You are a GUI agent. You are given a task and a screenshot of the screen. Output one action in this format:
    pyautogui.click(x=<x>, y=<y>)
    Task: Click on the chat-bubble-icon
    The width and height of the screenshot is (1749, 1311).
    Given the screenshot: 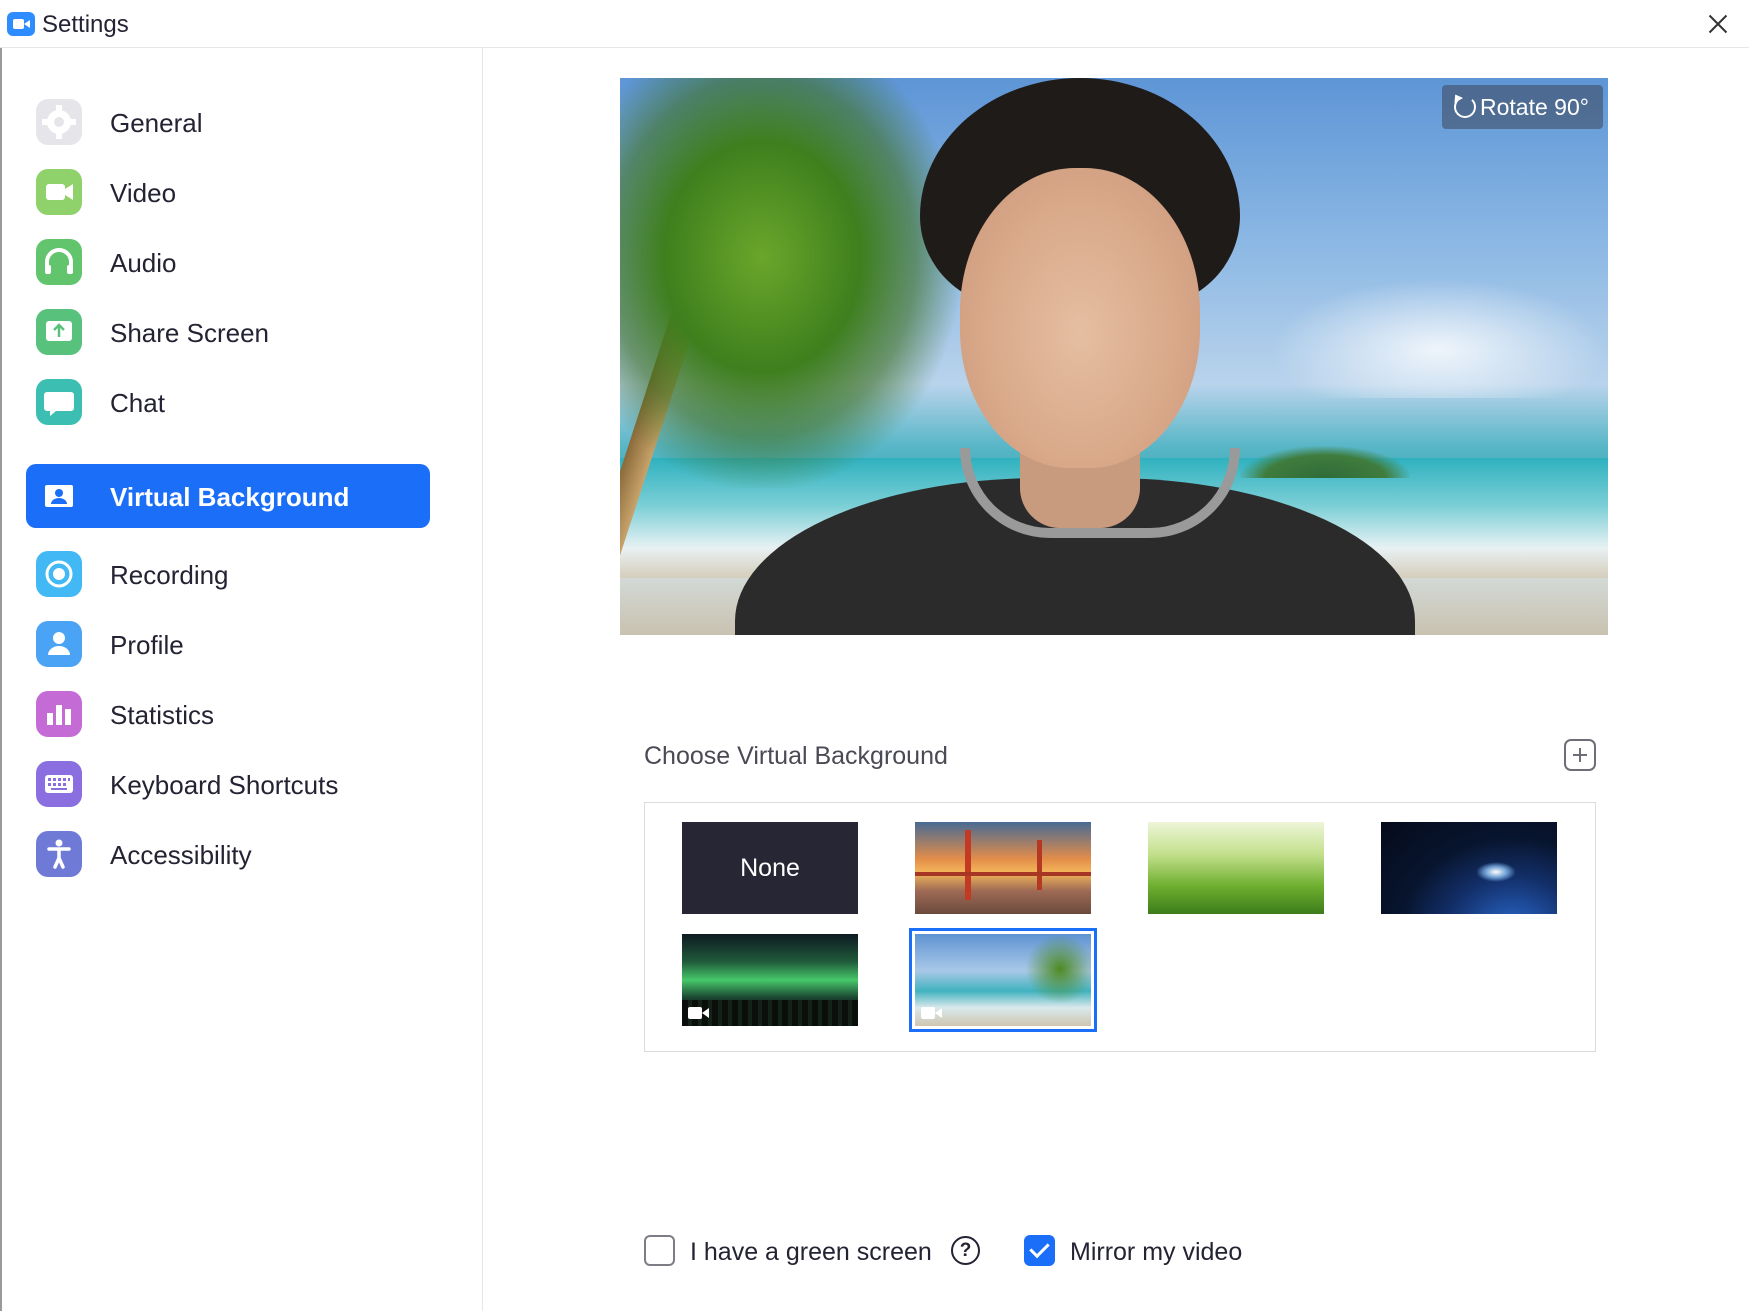 What is the action you would take?
    pyautogui.click(x=59, y=402)
    